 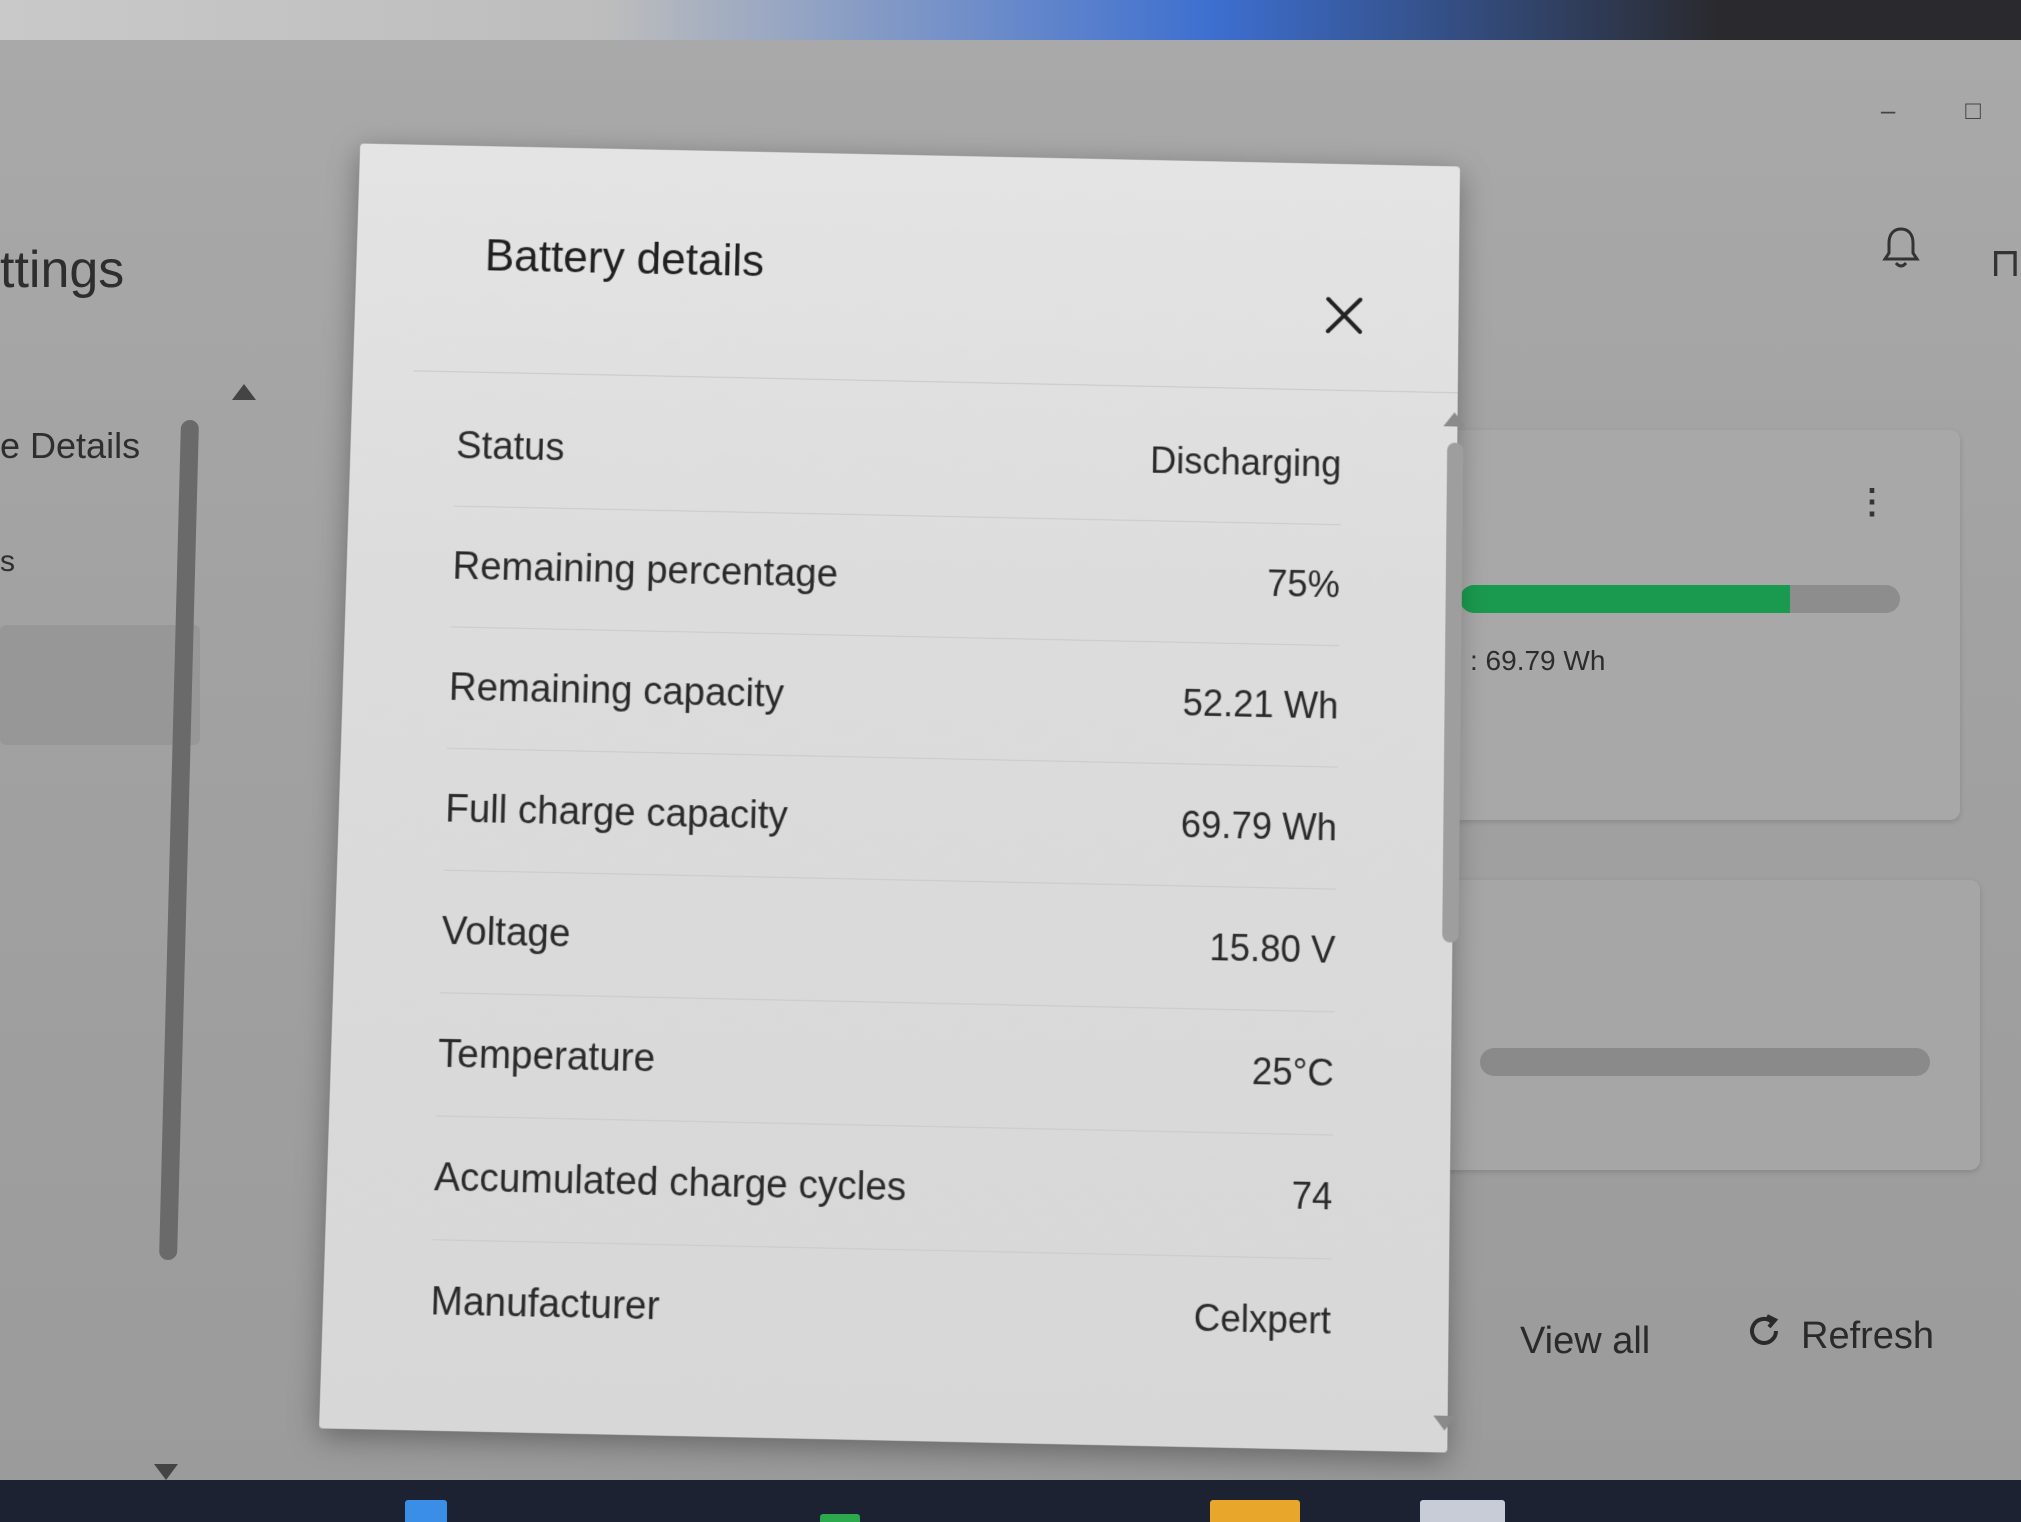 I want to click on maximize-button: □, so click(x=1973, y=110).